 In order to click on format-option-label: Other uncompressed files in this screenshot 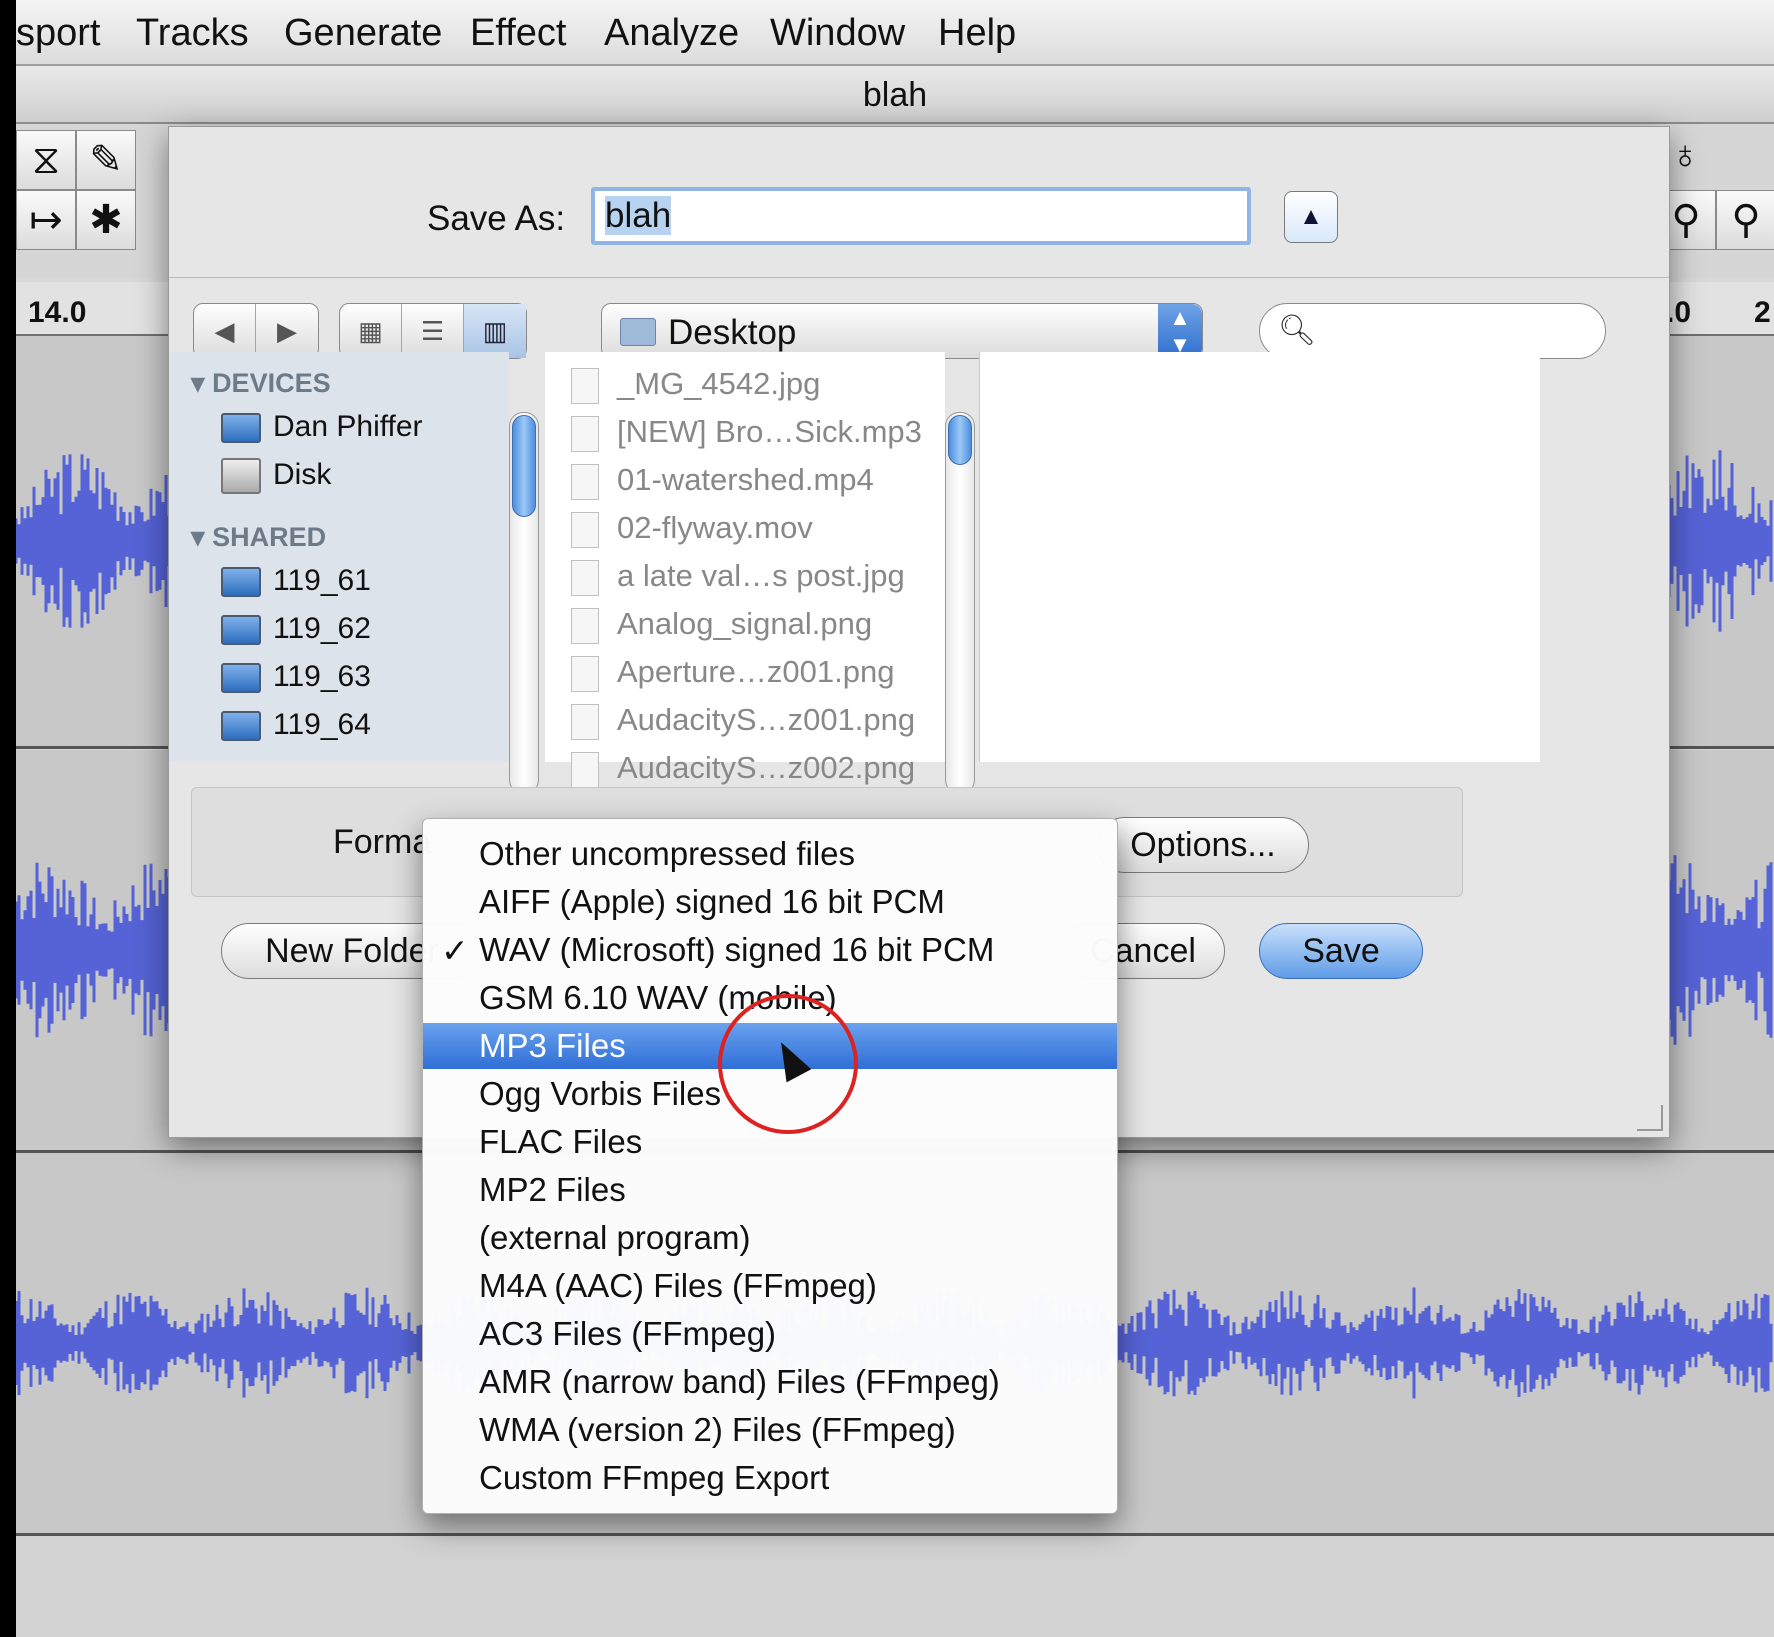, I will do `click(667, 853)`.